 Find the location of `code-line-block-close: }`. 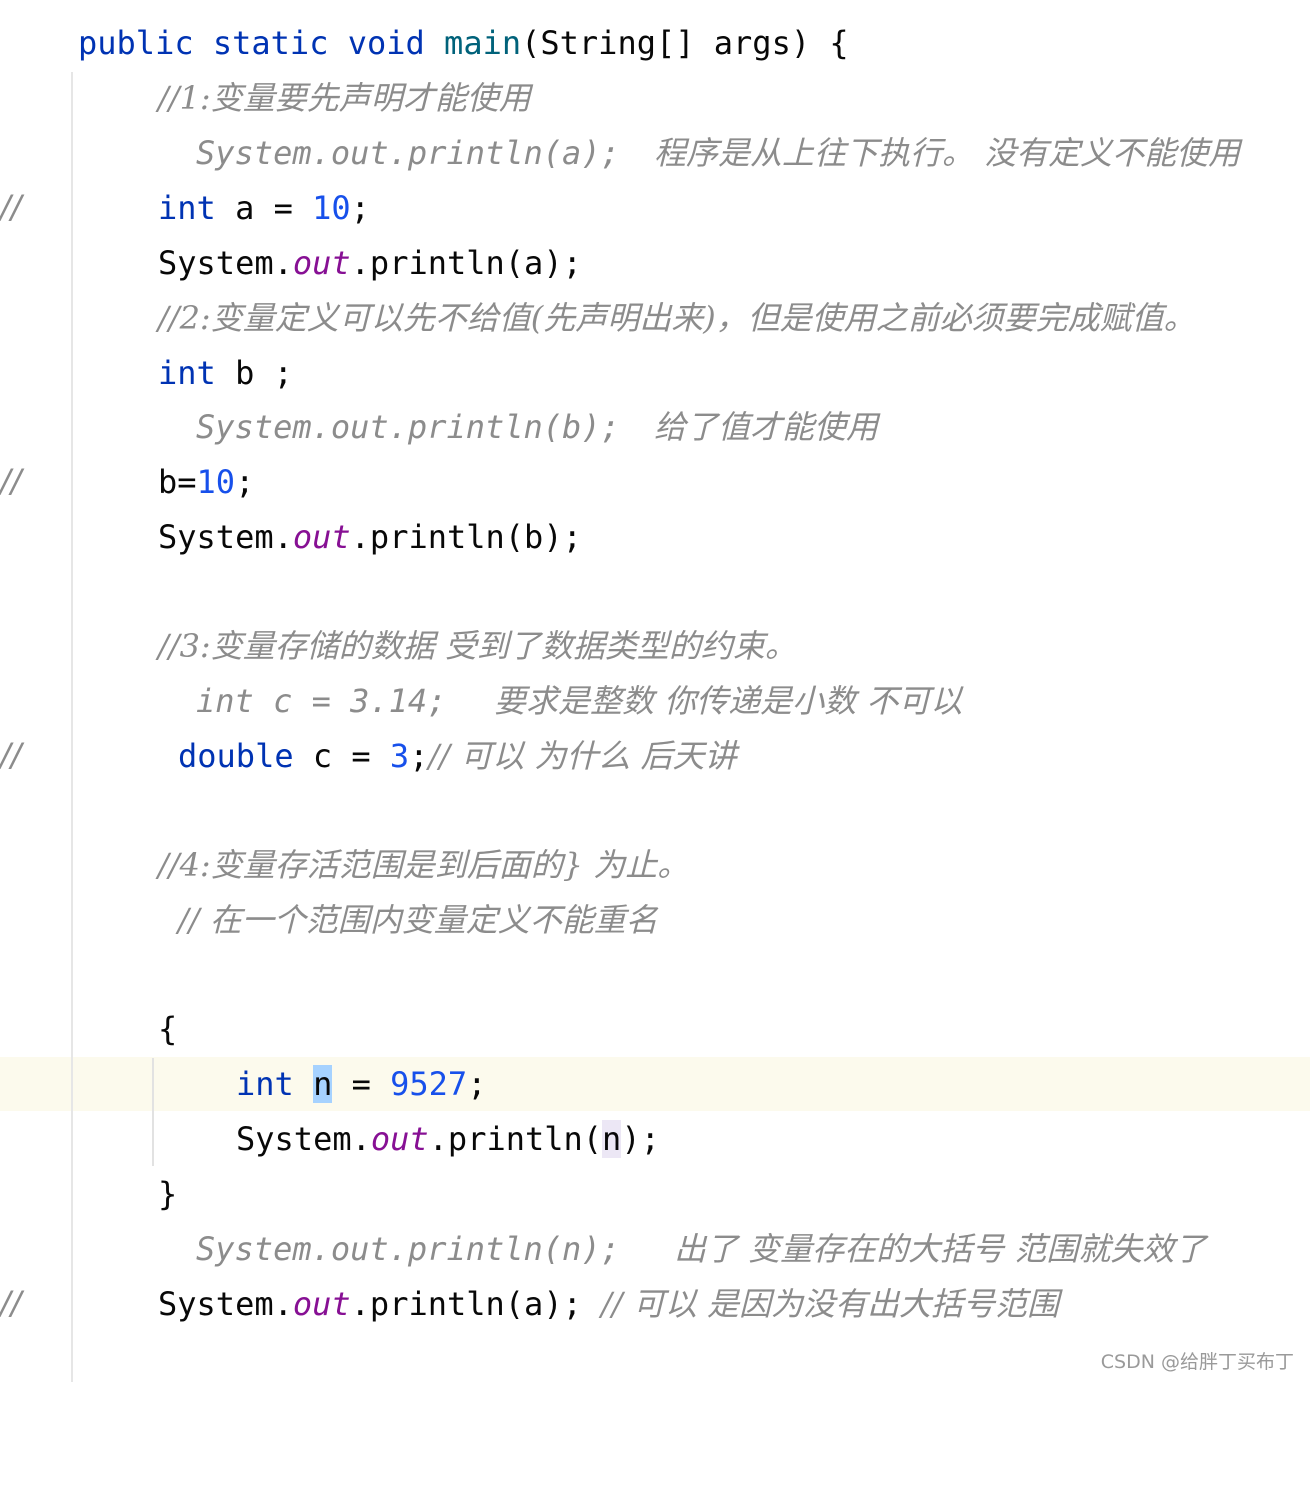

code-line-block-close: } is located at coordinates (88, 1194).